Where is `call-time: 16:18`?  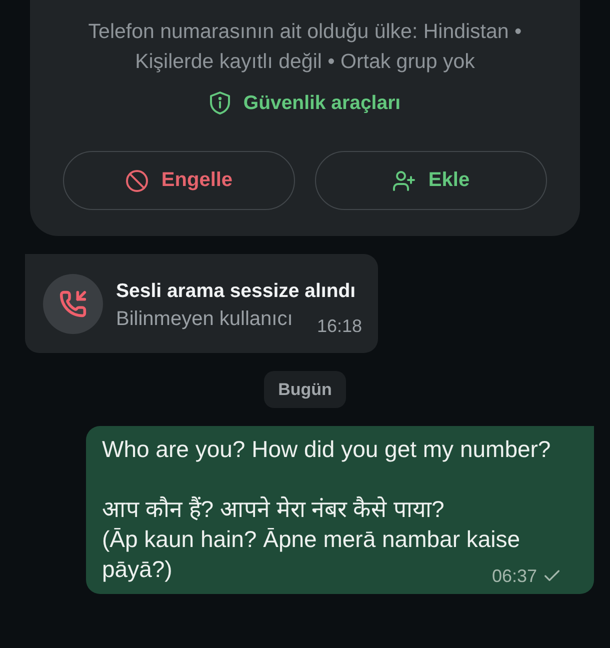 call-time: 16:18 is located at coordinates (339, 326).